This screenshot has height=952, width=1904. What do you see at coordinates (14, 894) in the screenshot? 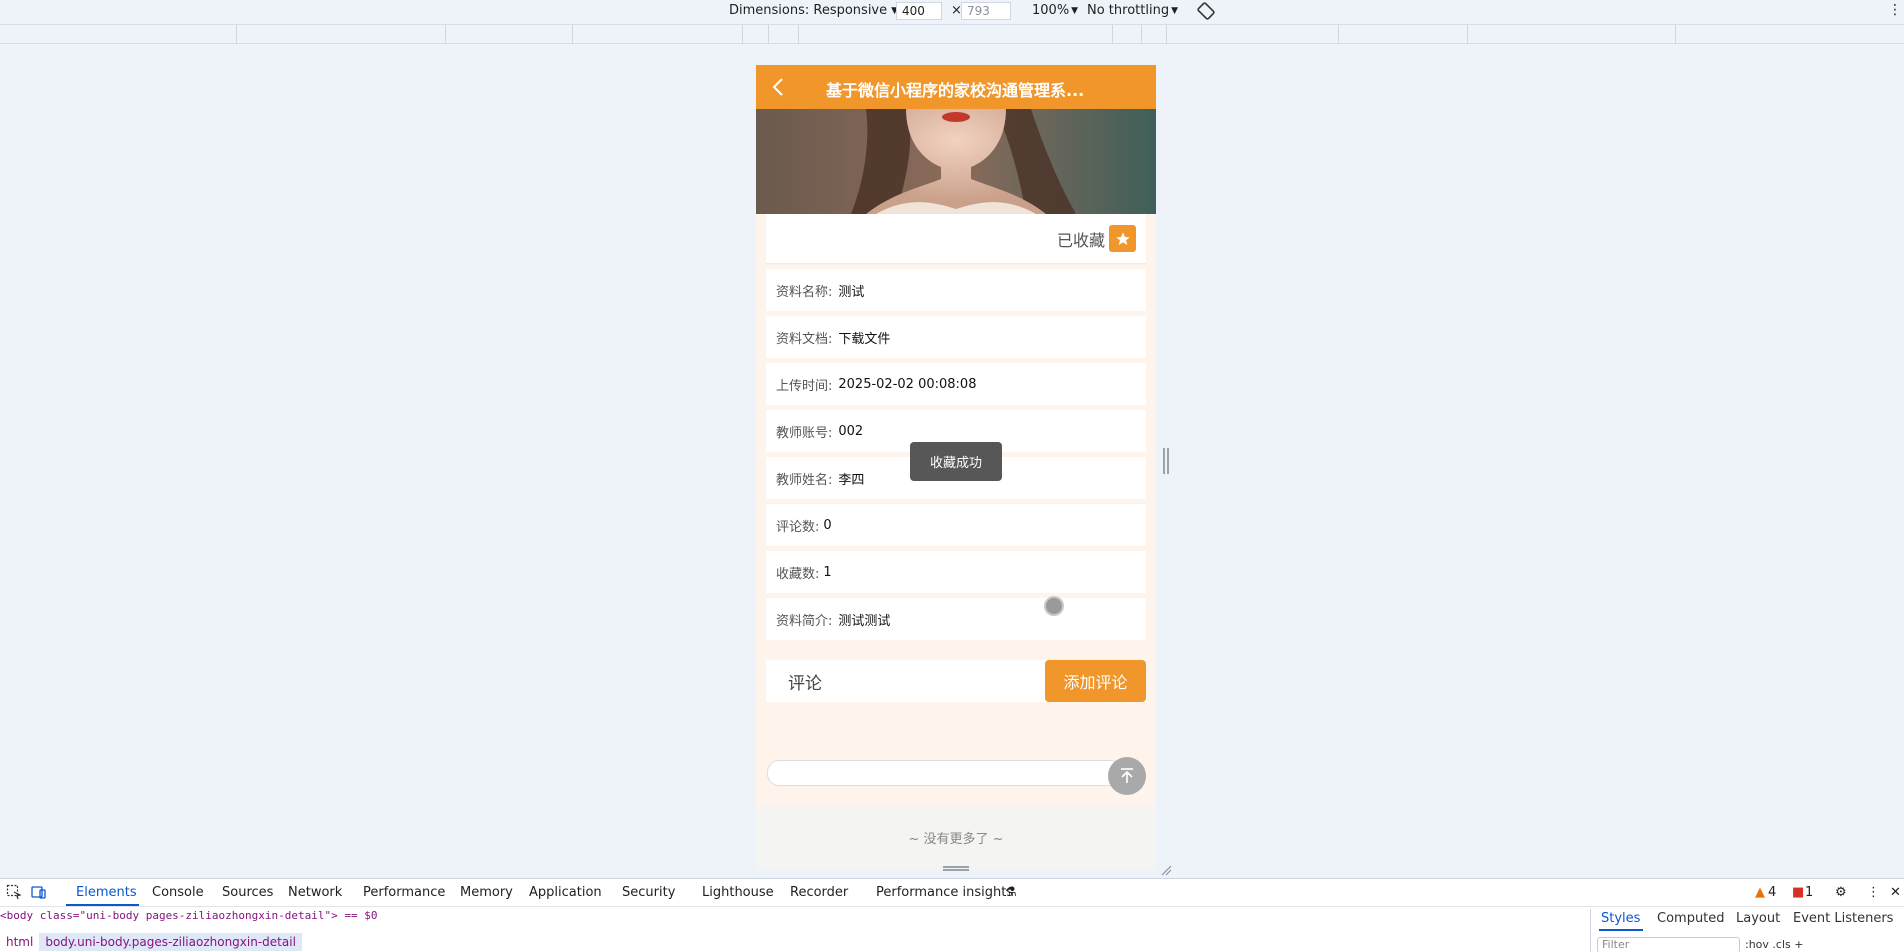
I see `inspect-element-icon` at bounding box center [14, 894].